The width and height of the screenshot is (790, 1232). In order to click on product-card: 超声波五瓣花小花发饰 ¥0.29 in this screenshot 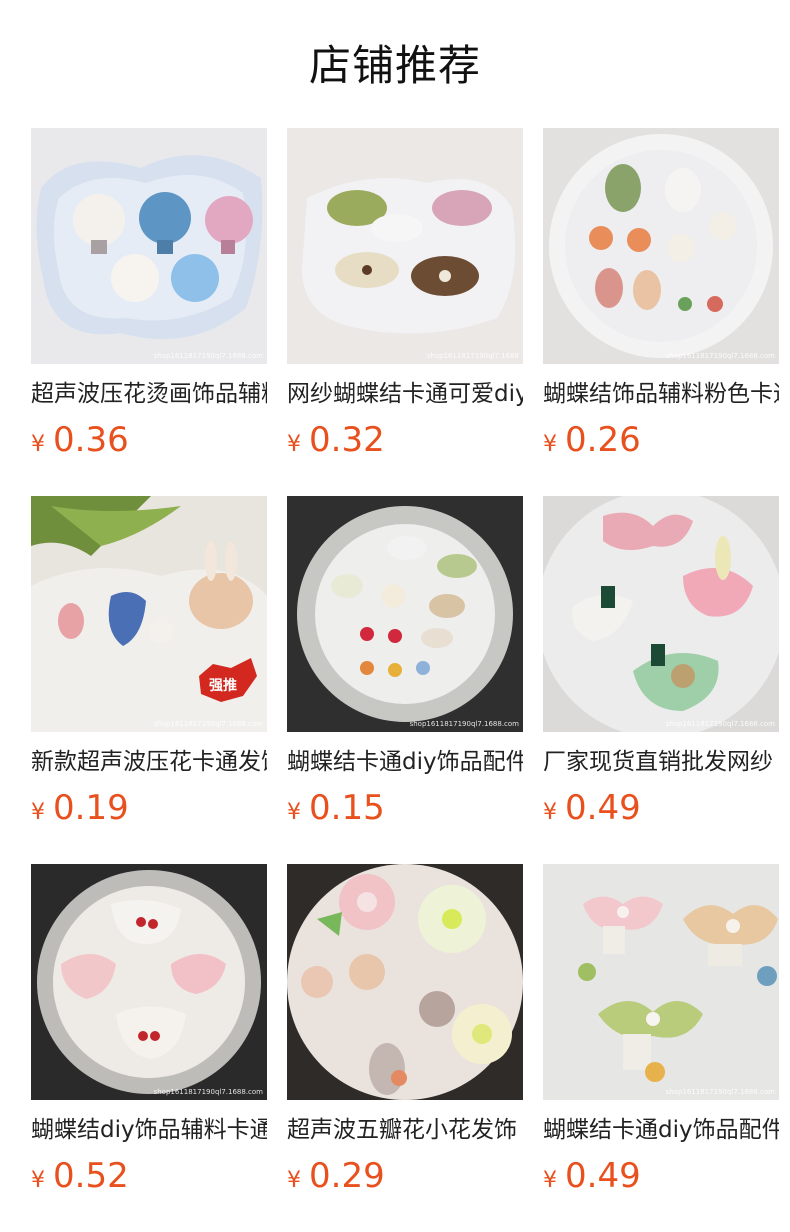, I will do `click(405, 1034)`.